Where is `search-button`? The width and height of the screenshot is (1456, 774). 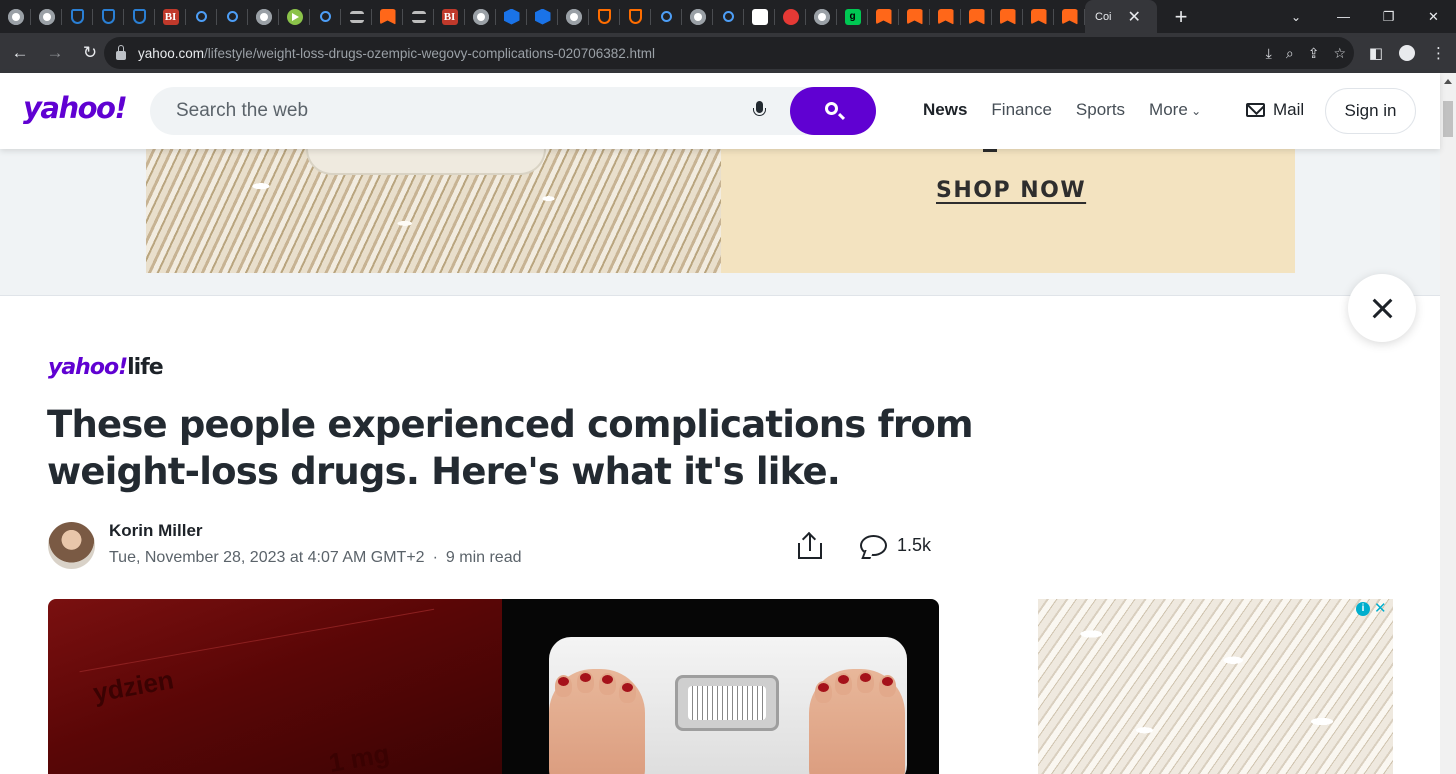
search-button is located at coordinates (833, 111).